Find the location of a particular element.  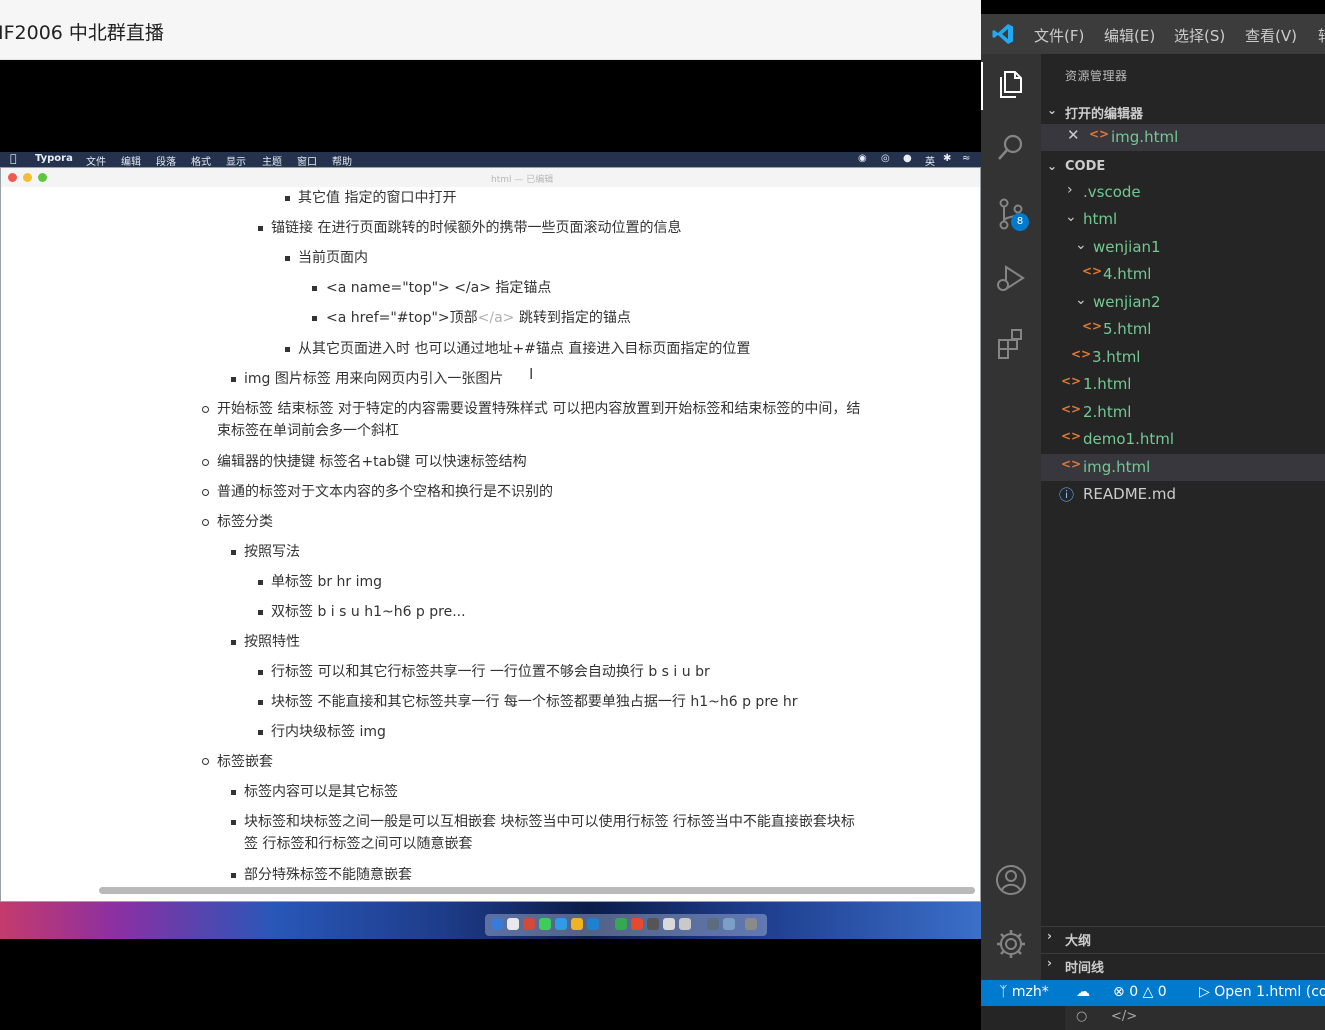

zoom-window-button is located at coordinates (42, 177).